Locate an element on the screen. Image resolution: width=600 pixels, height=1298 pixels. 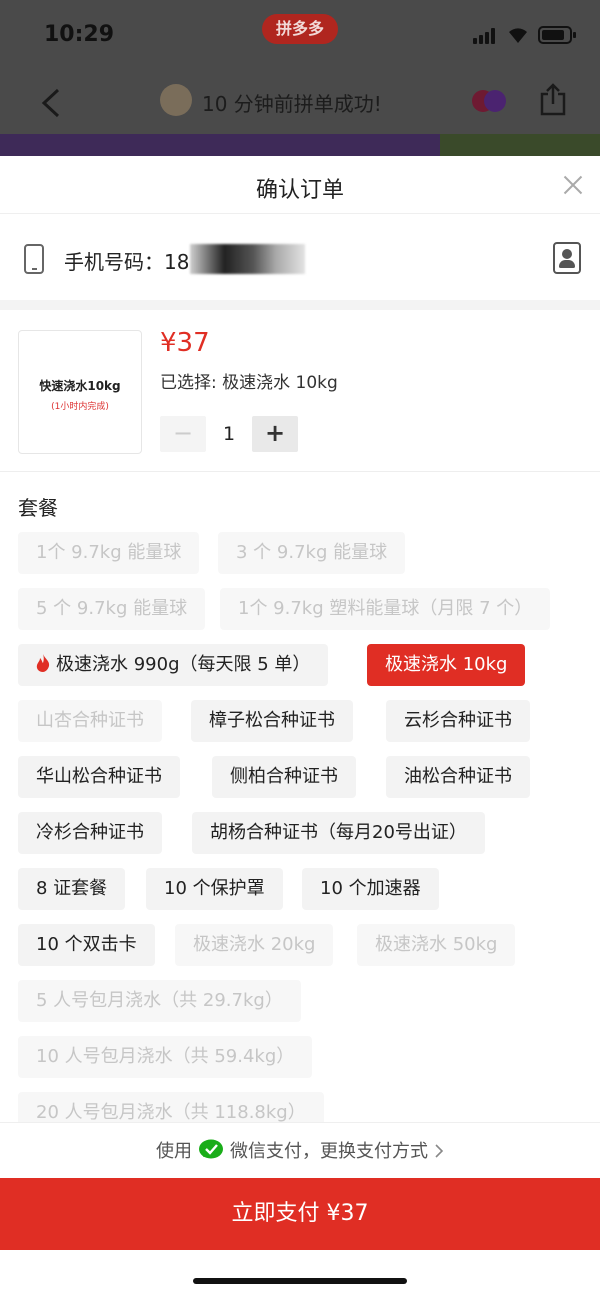
product-image-subtitle: (1小时内完成) is located at coordinates (80, 407).